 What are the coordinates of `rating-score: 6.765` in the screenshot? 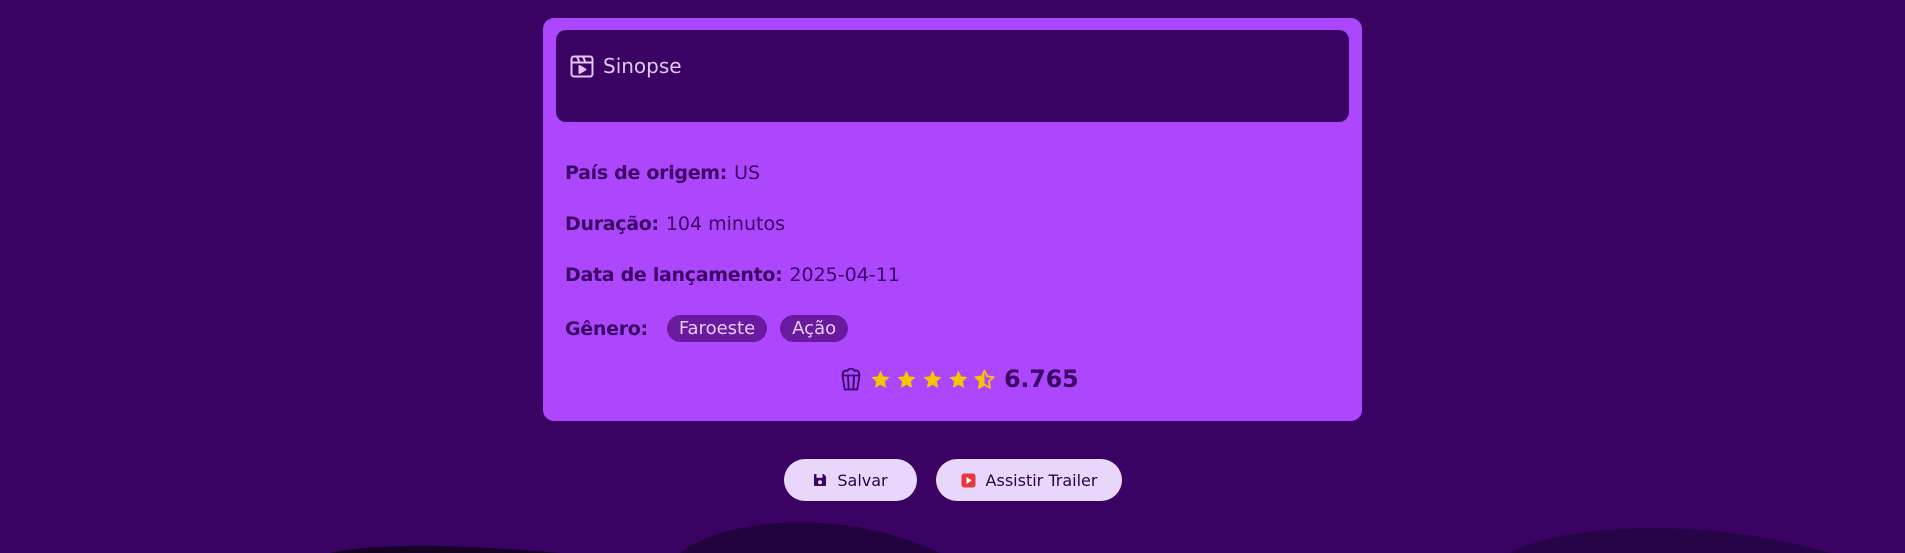 It's located at (1041, 379).